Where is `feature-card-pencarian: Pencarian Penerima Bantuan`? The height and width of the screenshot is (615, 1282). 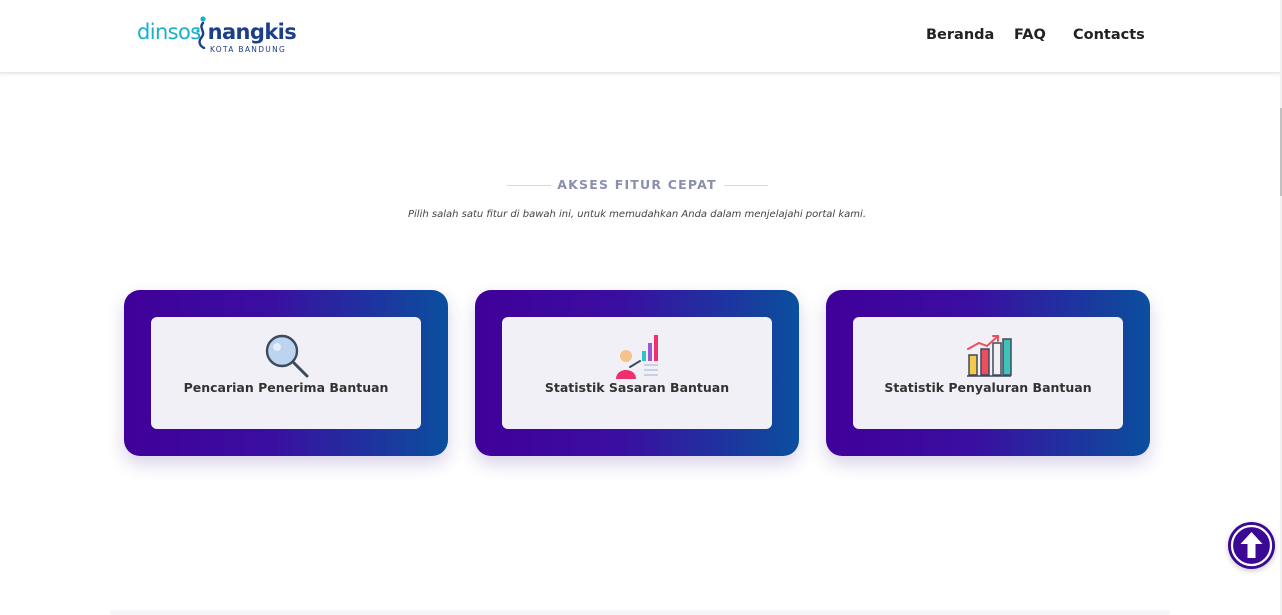 feature-card-pencarian: Pencarian Penerima Bantuan is located at coordinates (286, 373).